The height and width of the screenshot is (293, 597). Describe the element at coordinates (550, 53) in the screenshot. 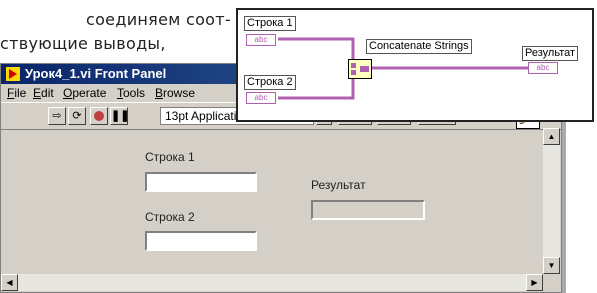

I see `diagram-label-result: Результат` at that location.